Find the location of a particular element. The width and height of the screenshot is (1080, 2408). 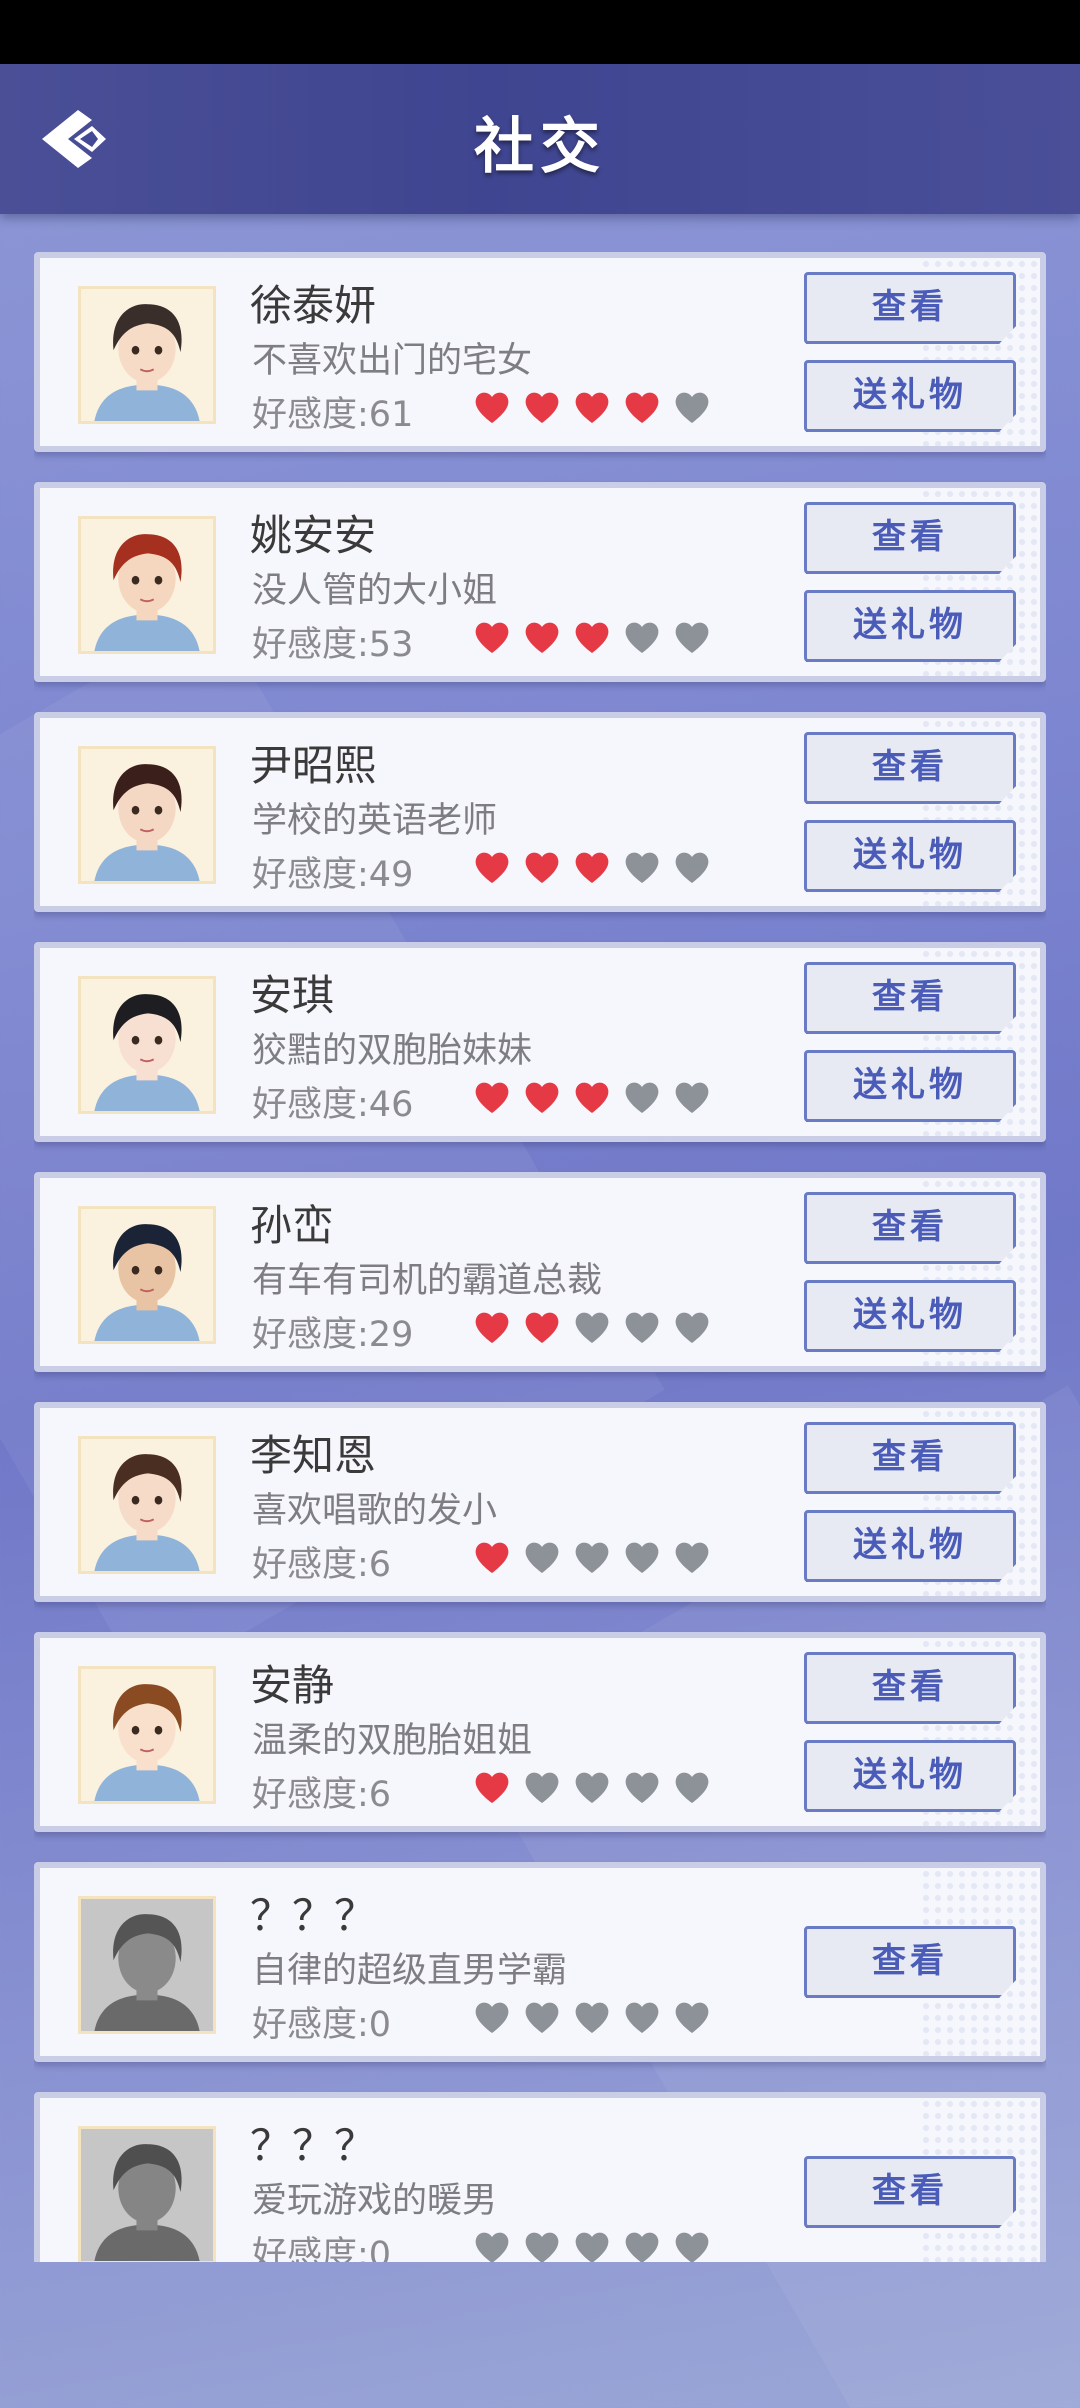

affinity-text: 好感度:0 is located at coordinates (321, 2021).